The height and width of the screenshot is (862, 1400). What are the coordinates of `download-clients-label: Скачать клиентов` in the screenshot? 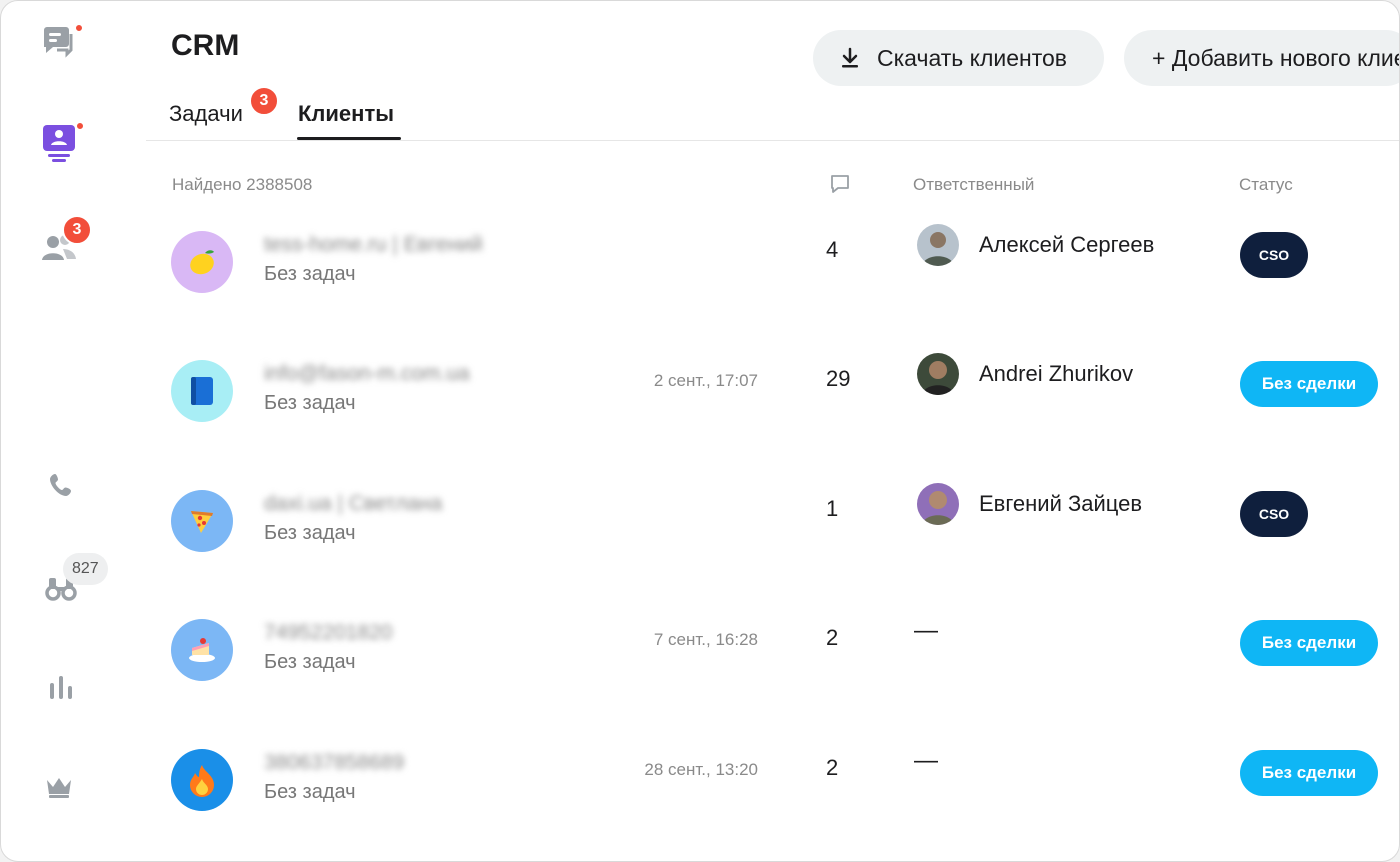 It's located at (972, 57).